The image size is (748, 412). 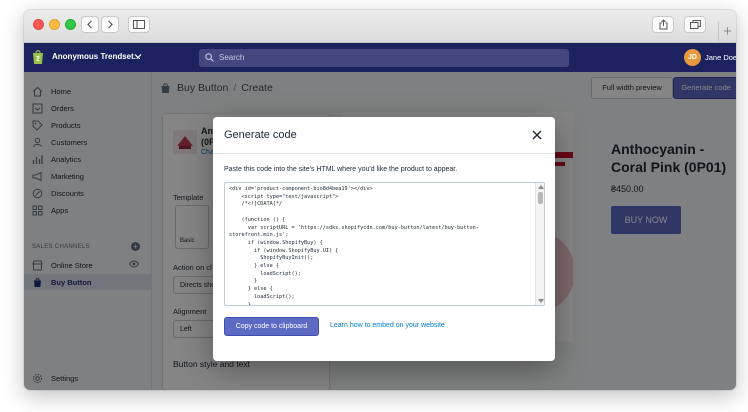 I want to click on minimize-window-button, so click(x=54, y=24).